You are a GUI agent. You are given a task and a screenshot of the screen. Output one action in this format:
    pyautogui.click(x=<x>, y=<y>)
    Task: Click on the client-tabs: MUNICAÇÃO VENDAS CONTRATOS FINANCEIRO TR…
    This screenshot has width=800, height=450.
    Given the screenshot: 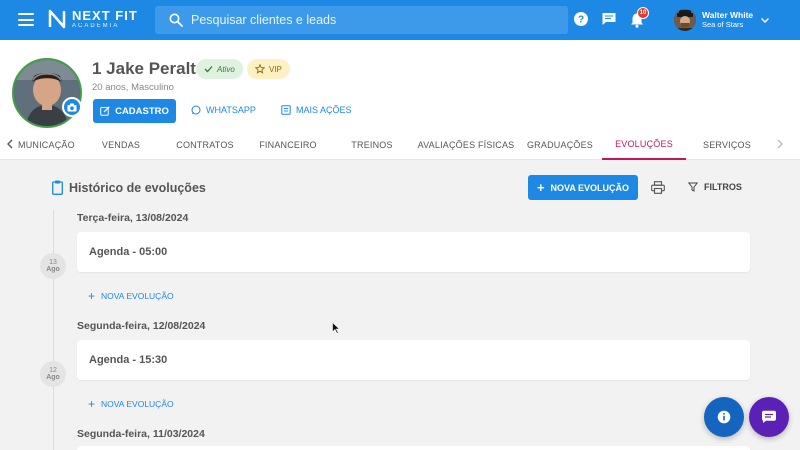 What is the action you would take?
    pyautogui.click(x=400, y=144)
    